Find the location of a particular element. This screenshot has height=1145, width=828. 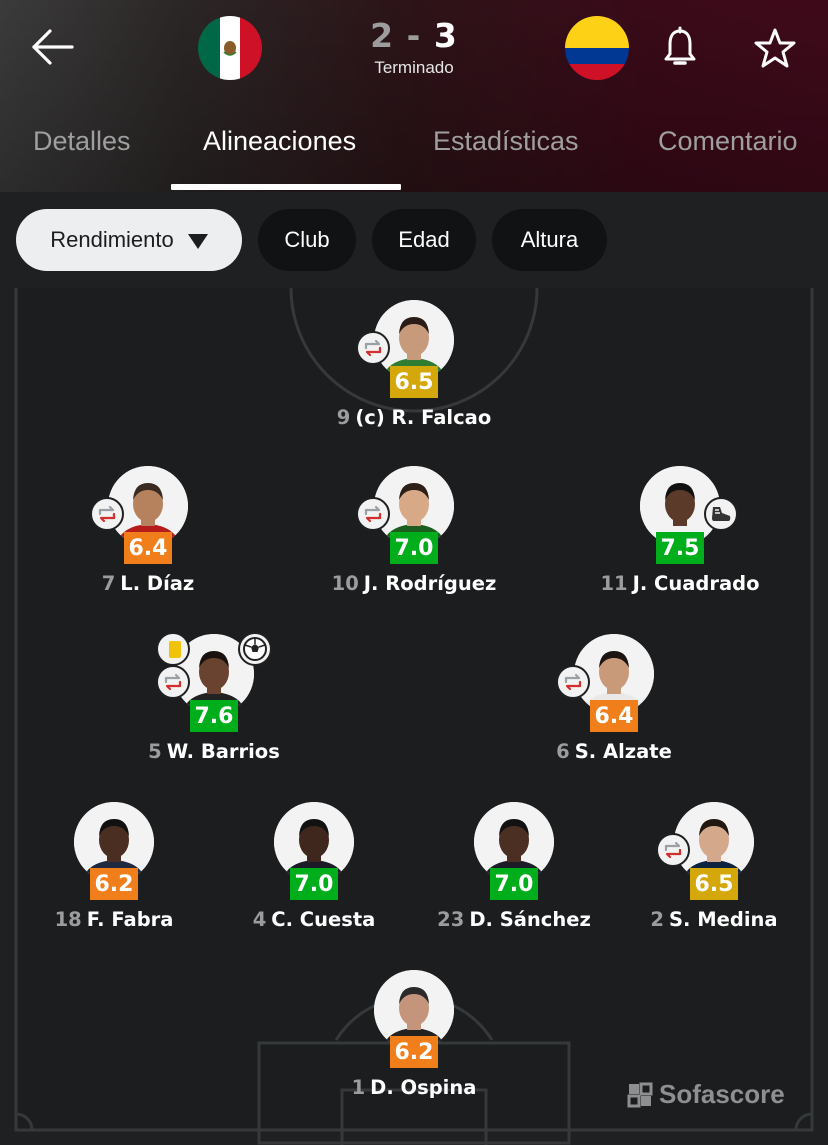

player-name-row: 6 S. Alzate is located at coordinates (614, 751).